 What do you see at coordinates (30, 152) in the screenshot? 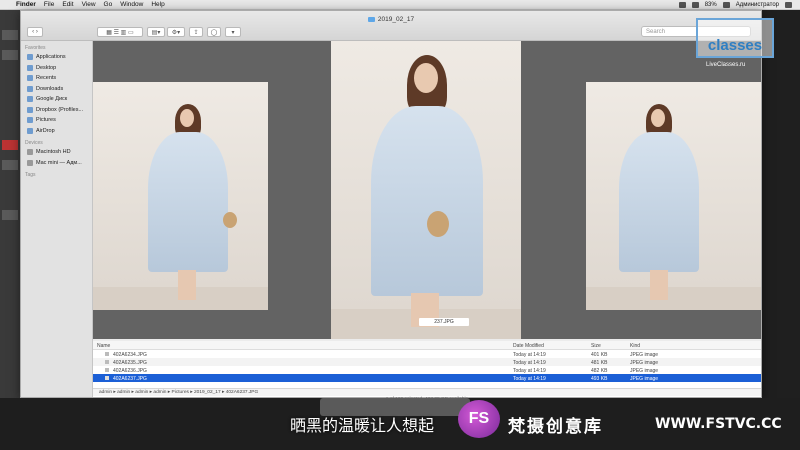
I see `hard-drive-icon` at bounding box center [30, 152].